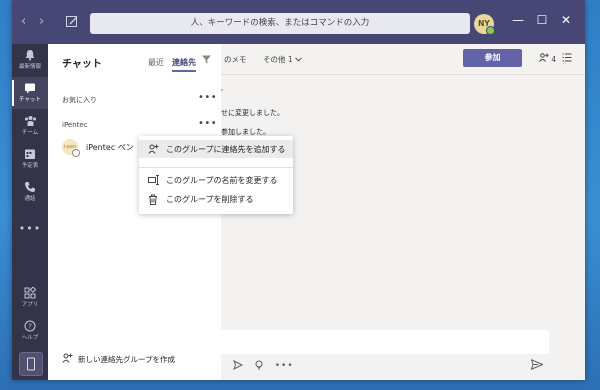 Image resolution: width=600 pixels, height=390 pixels. What do you see at coordinates (29, 67) in the screenshot?
I see `appbar-label: 最新情報` at bounding box center [29, 67].